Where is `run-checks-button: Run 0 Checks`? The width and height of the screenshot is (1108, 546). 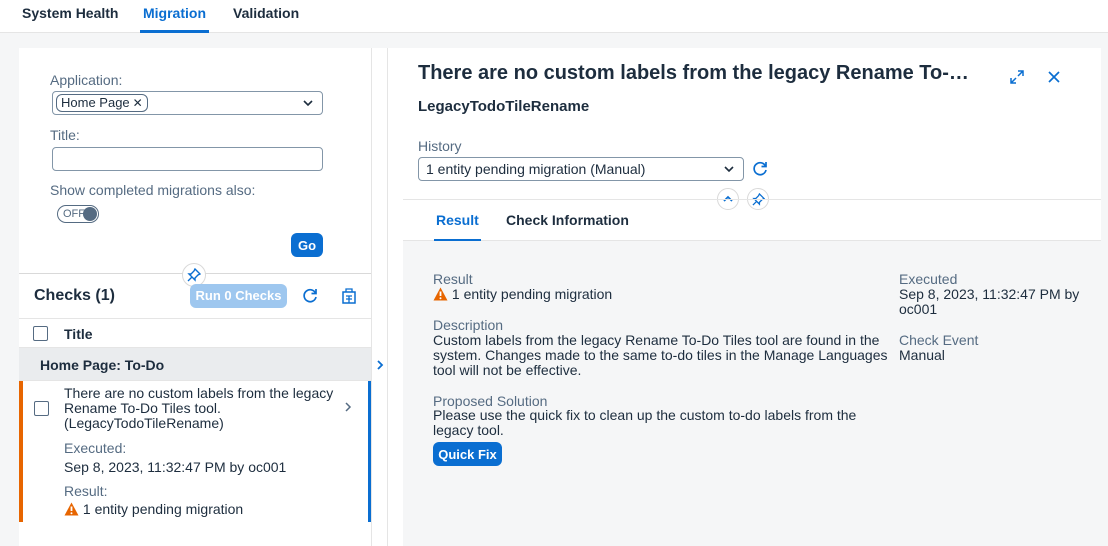
run-checks-button: Run 0 Checks is located at coordinates (238, 296).